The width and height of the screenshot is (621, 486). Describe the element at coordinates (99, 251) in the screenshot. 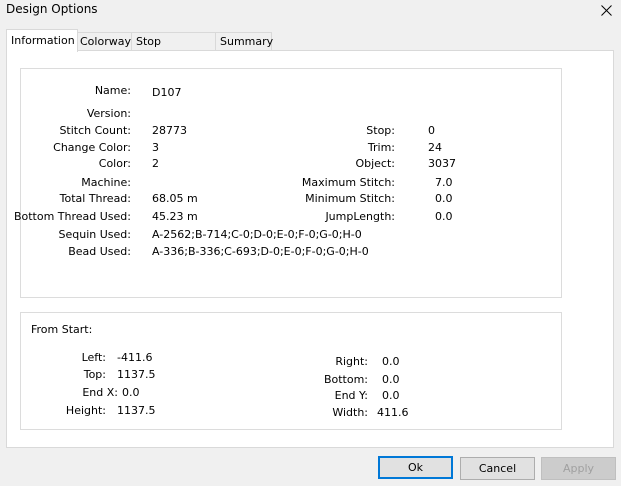

I see `bead-used-label: Bead Used:` at that location.